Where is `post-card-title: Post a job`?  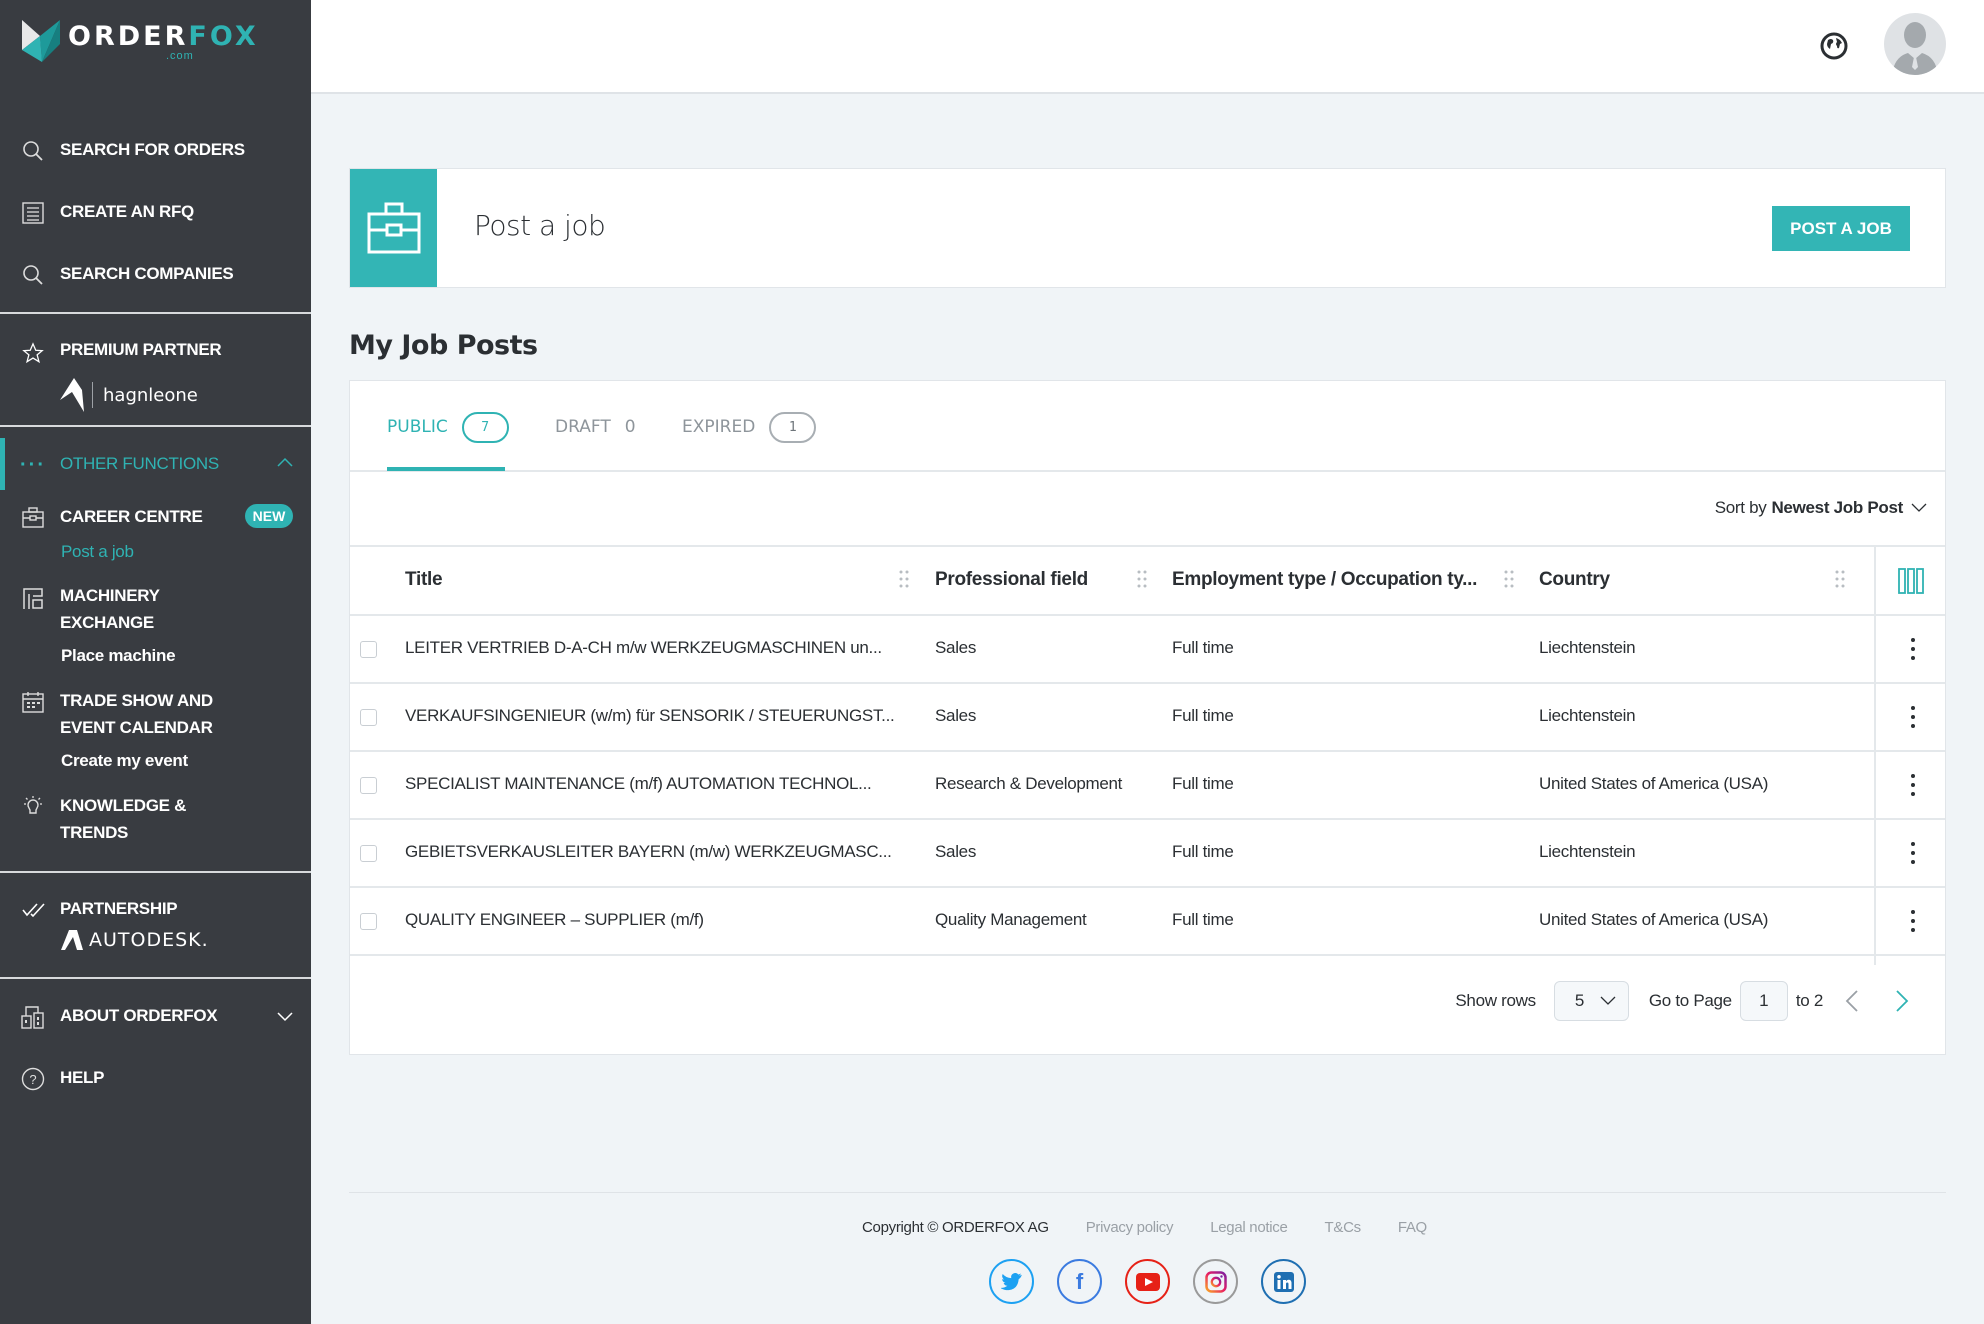
post-card-title: Post a job is located at coordinates (540, 225).